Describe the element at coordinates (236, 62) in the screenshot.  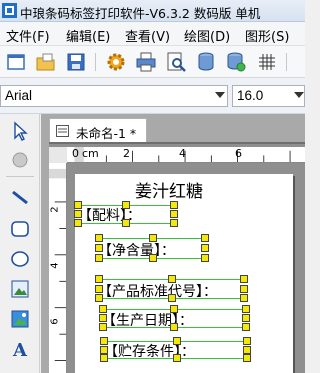
I see `database-setting-icon` at that location.